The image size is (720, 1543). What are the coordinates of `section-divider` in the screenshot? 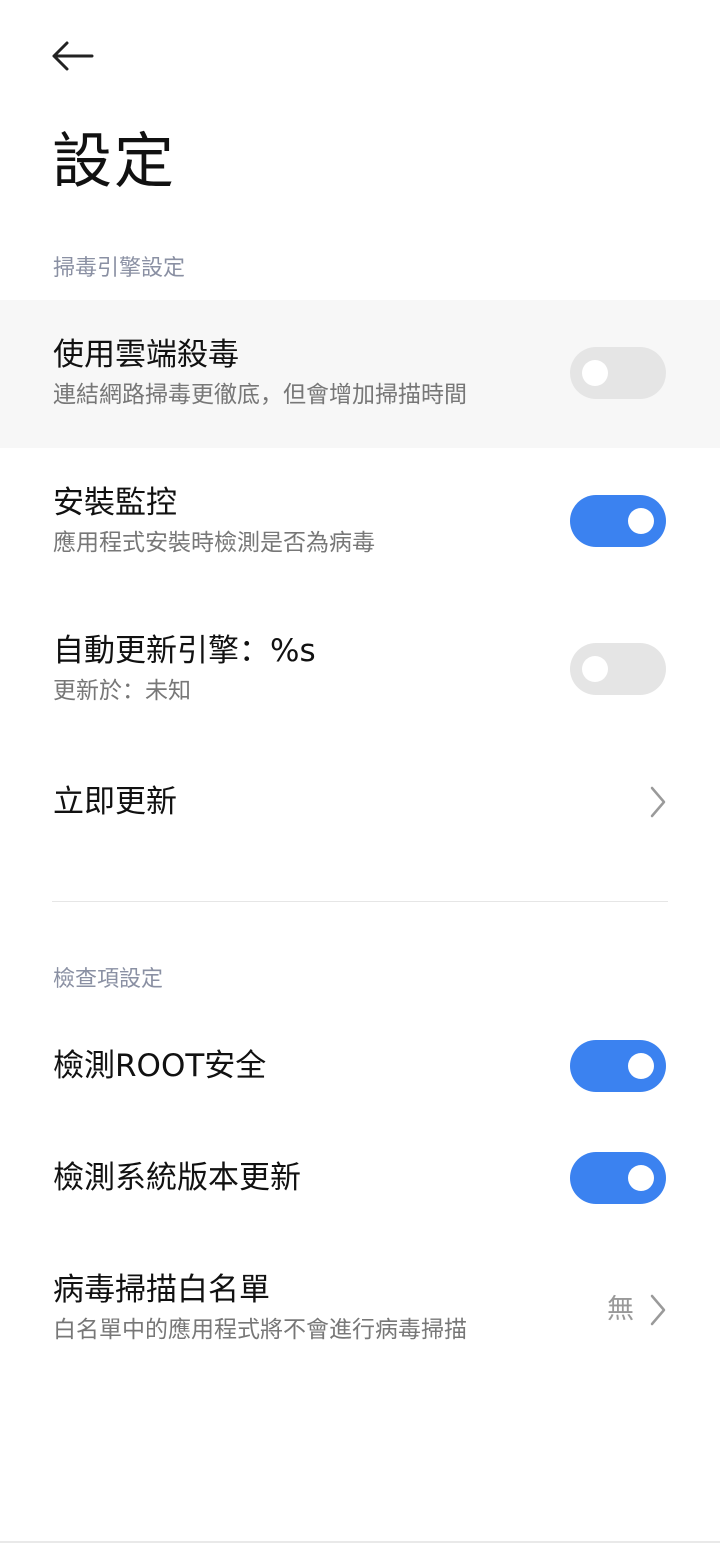 It's located at (360, 901).